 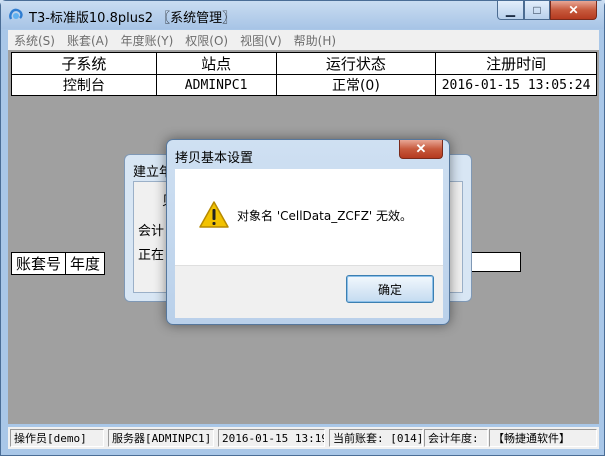 I want to click on status-datetime: 2016-01-15 13:19, so click(x=271, y=438).